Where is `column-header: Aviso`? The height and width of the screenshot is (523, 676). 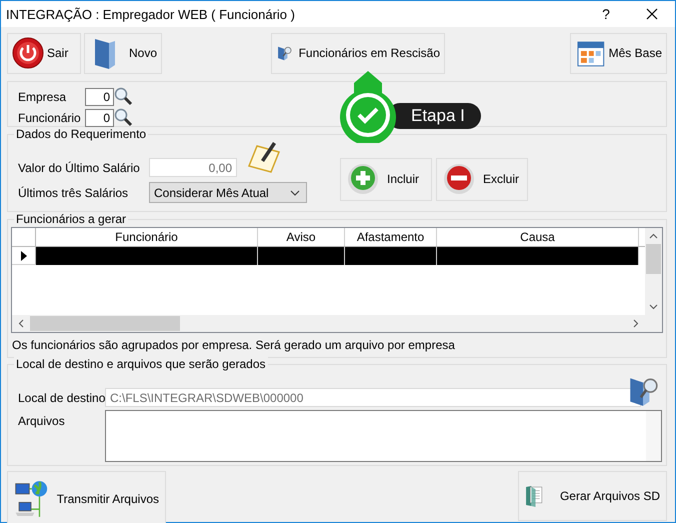
column-header: Aviso is located at coordinates (301, 237).